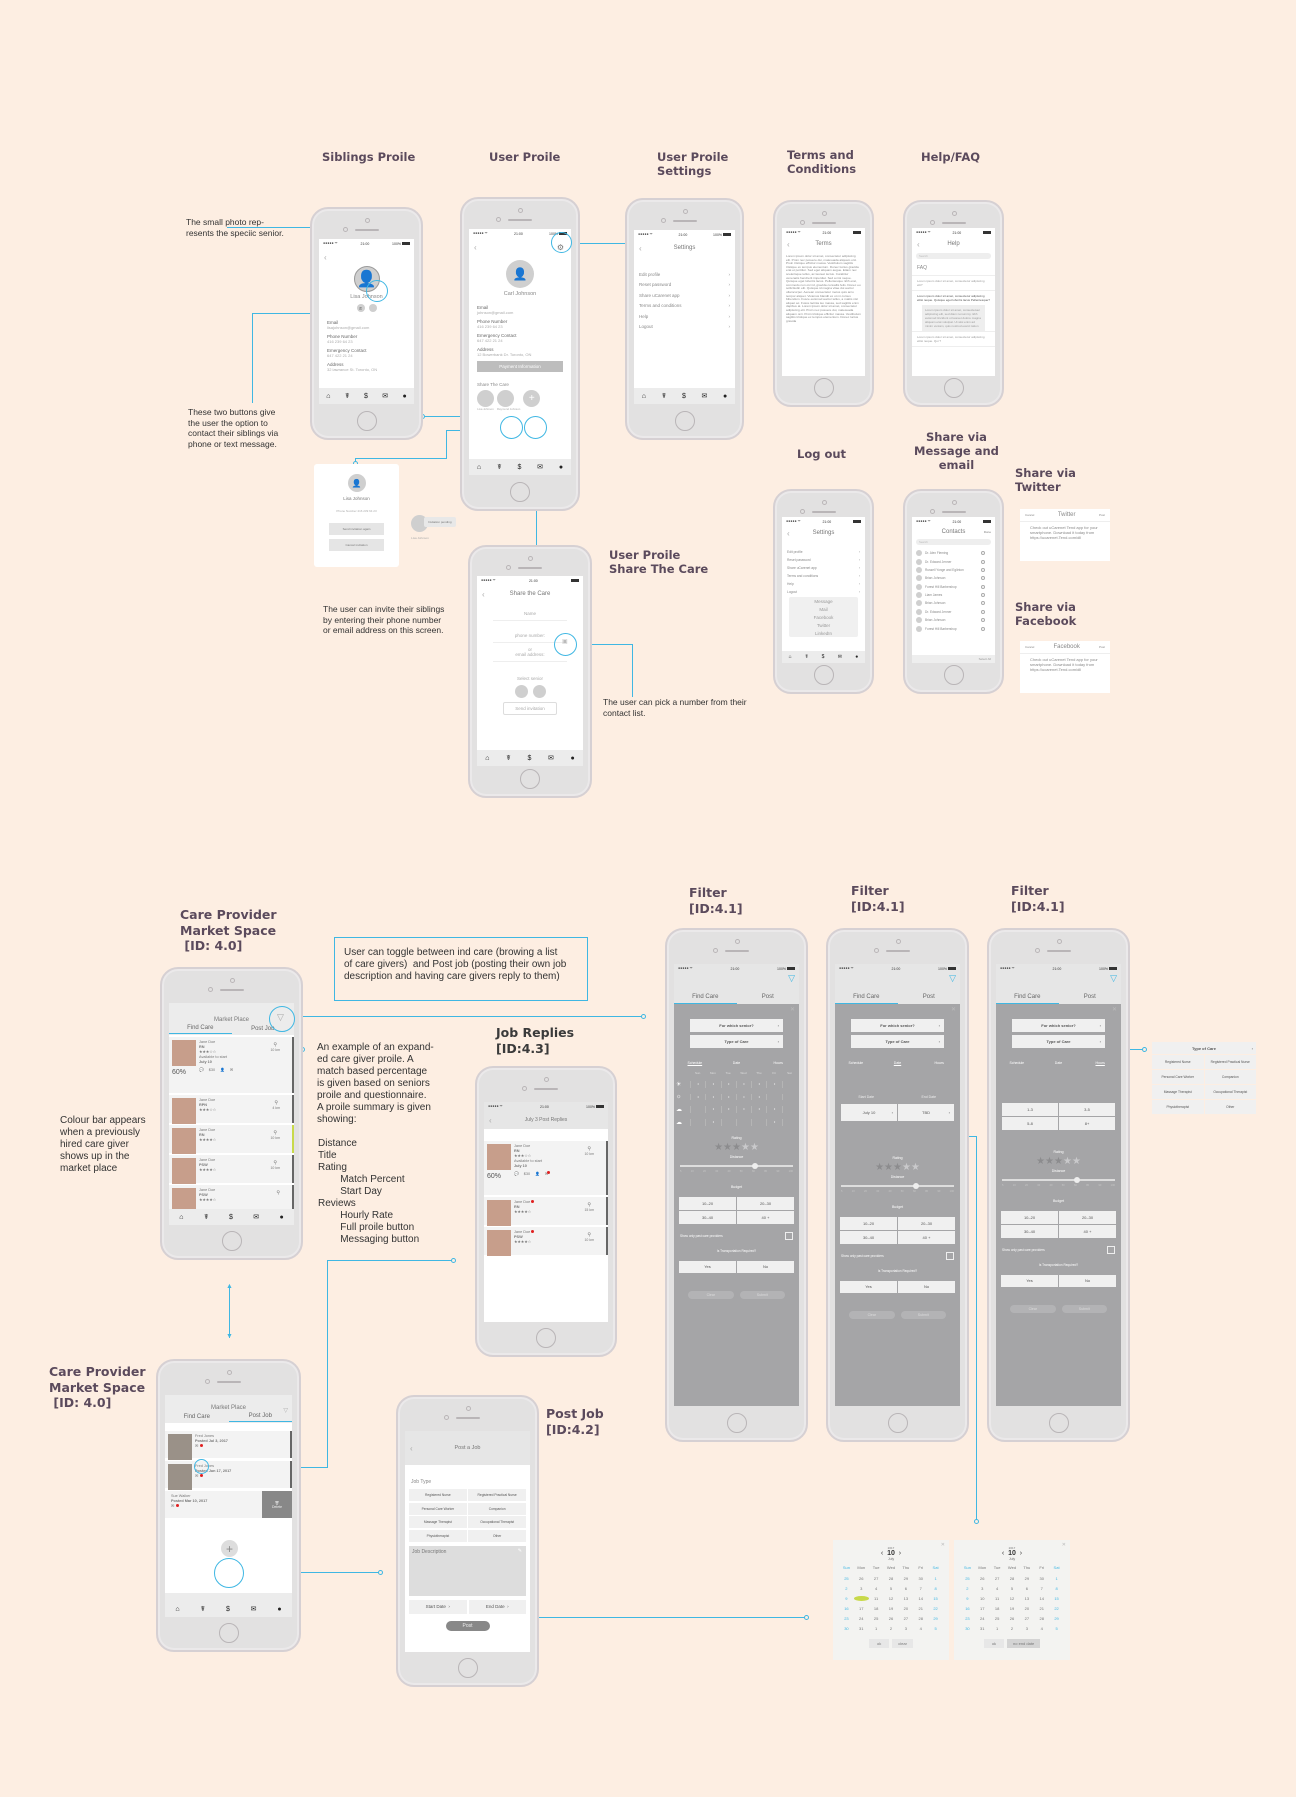 The width and height of the screenshot is (1296, 1797). Describe the element at coordinates (905, 1588) in the screenshot. I see `calendar-date: 6` at that location.